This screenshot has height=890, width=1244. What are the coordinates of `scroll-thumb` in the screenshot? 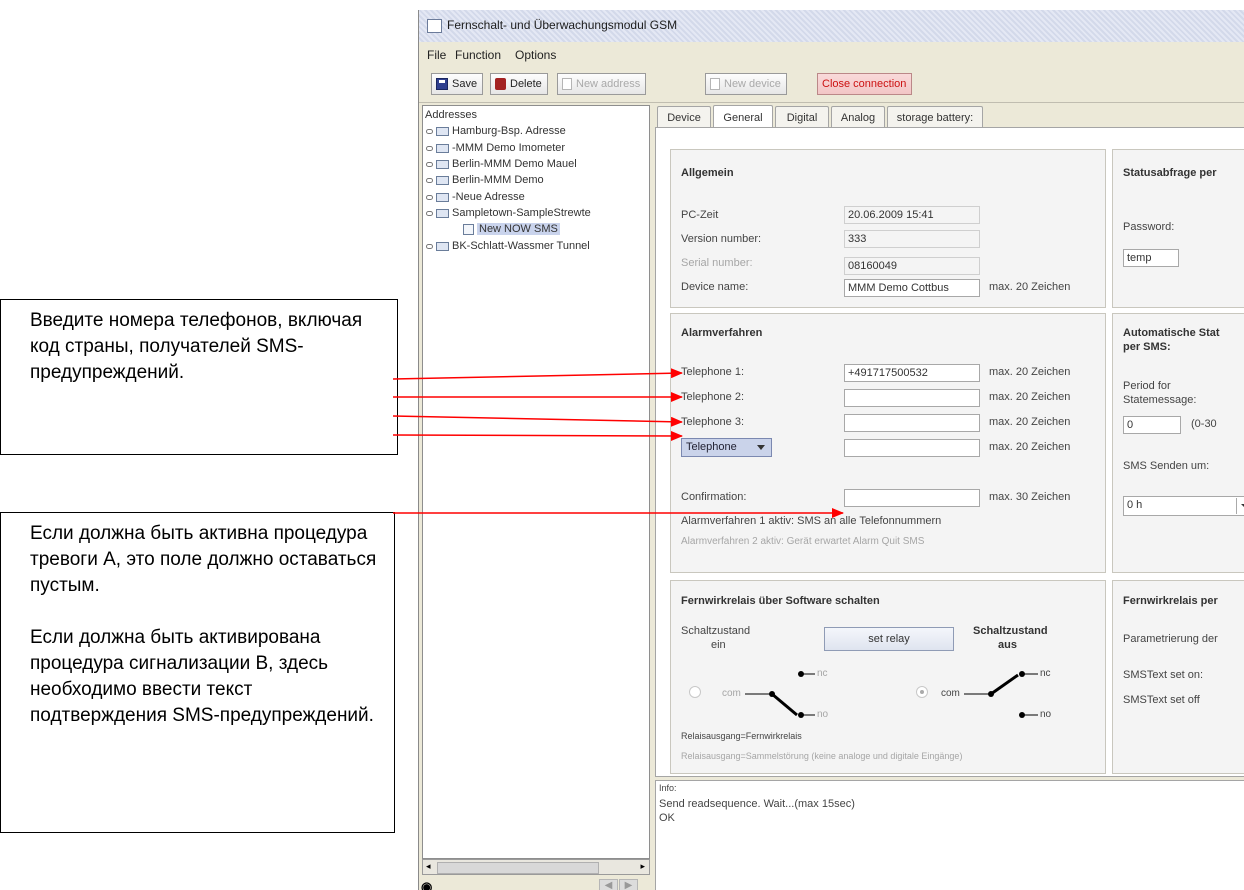 It's located at (518, 868).